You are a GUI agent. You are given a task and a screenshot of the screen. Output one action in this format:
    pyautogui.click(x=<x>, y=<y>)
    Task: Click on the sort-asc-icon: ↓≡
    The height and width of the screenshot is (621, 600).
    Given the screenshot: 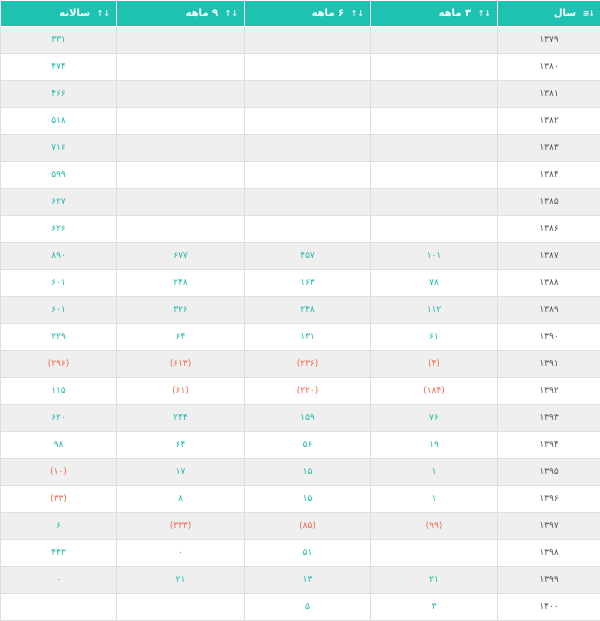 What is the action you would take?
    pyautogui.click(x=589, y=13)
    